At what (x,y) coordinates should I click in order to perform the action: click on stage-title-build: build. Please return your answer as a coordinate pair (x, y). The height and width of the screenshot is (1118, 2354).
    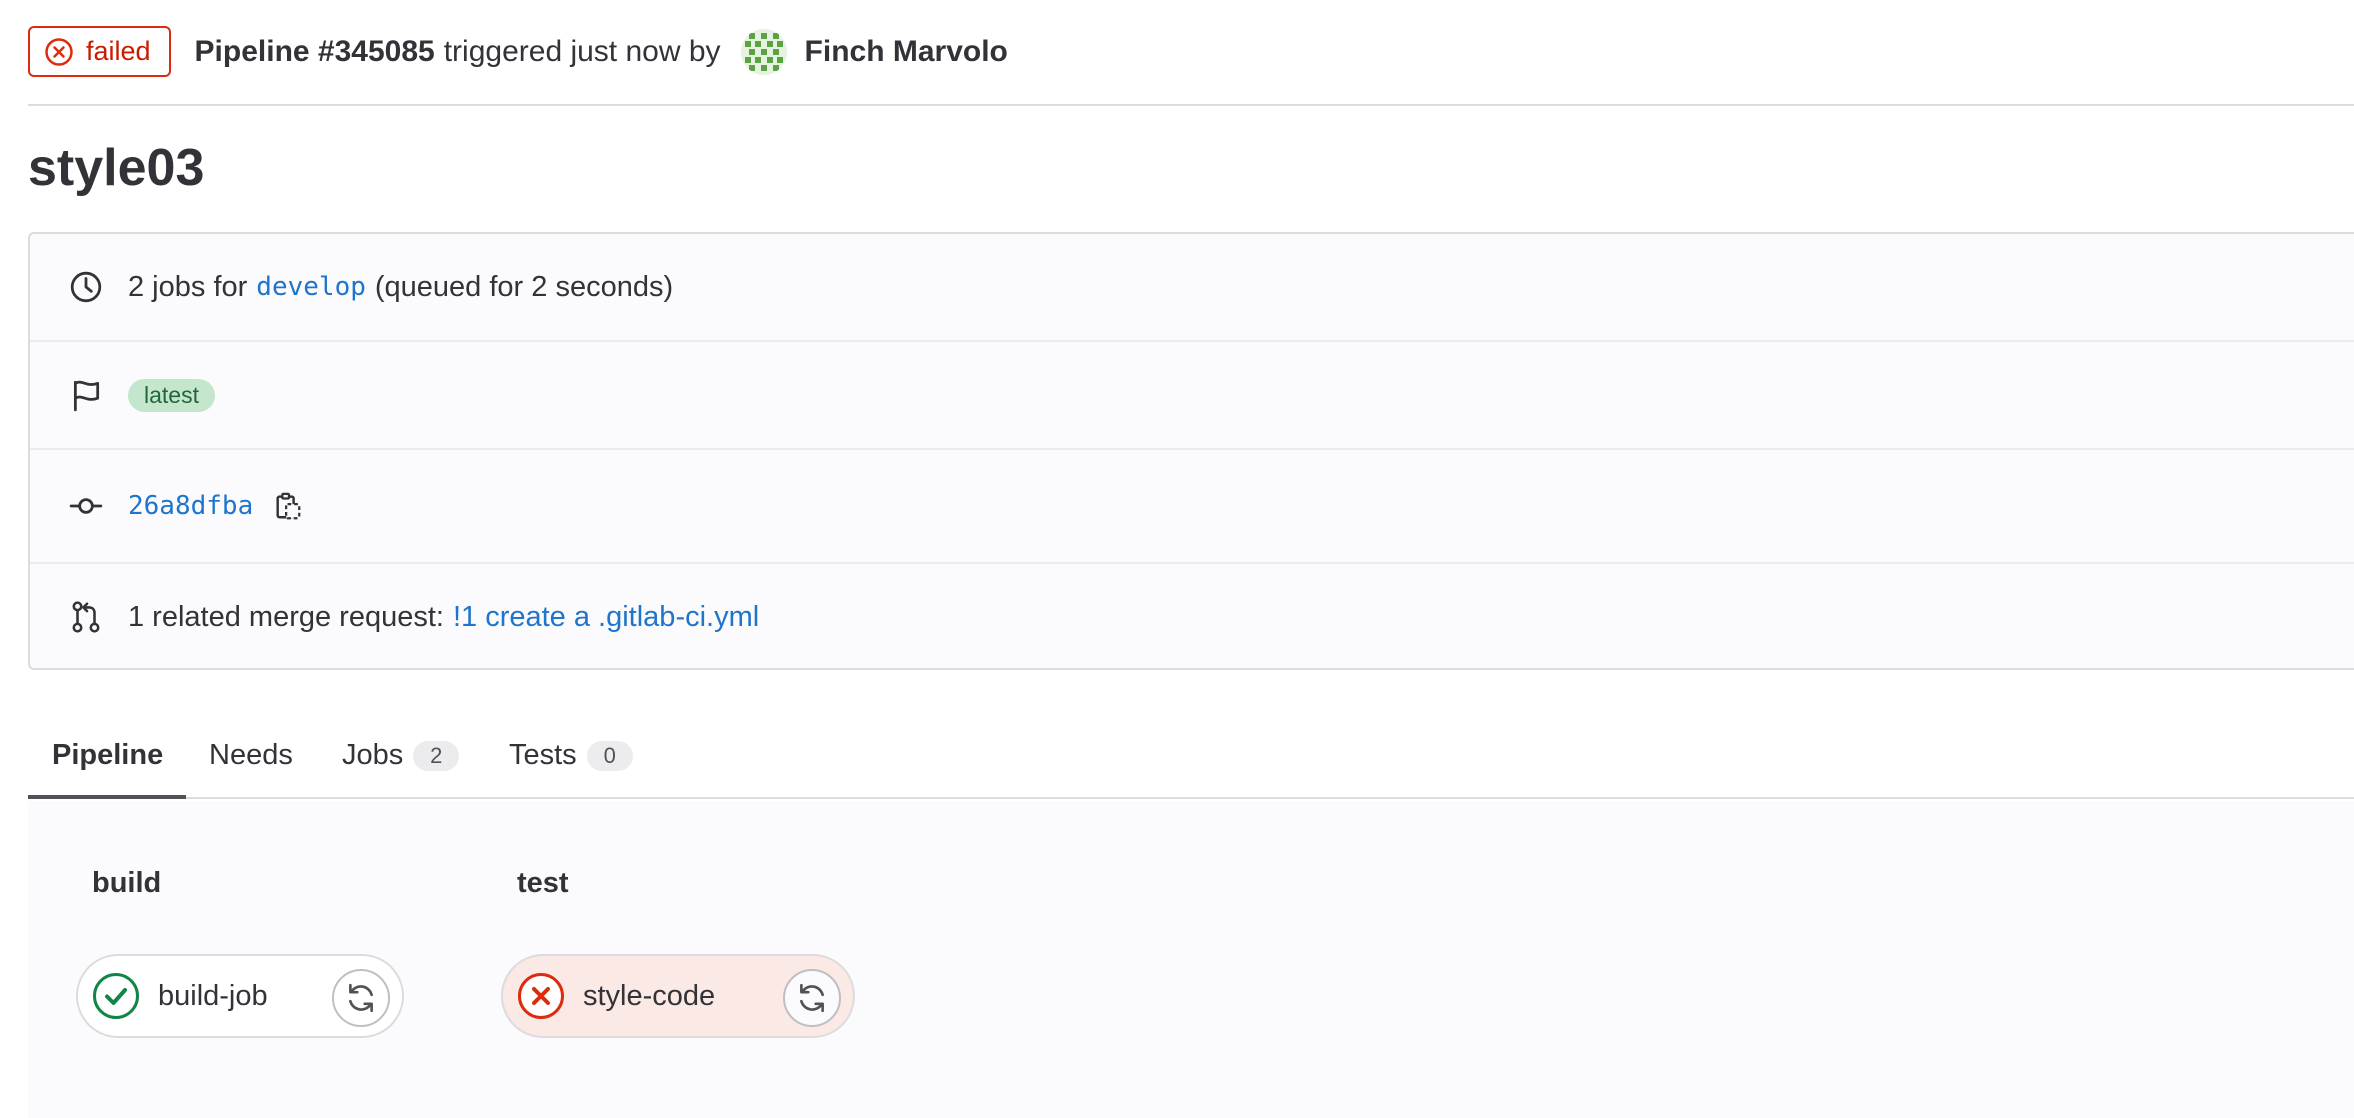
    Looking at the image, I should click on (127, 883).